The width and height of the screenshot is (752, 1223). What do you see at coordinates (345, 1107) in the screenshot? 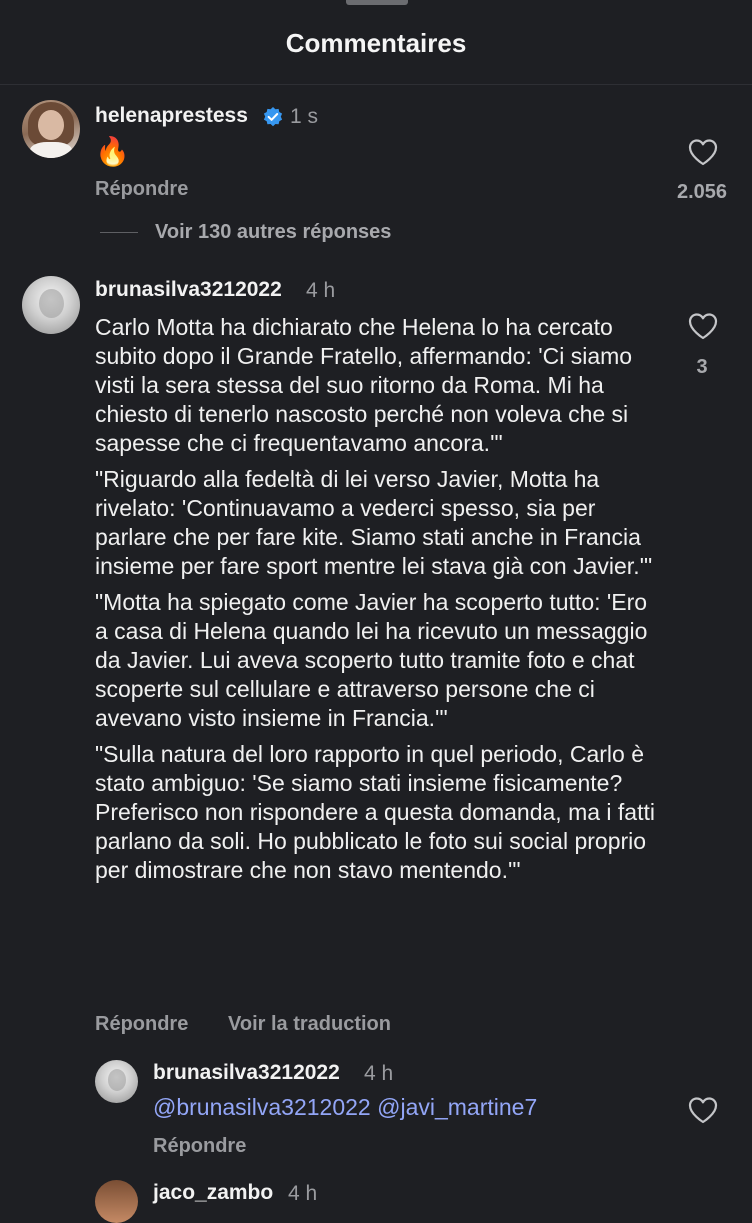
I see `mention-link: @brunasilva3212022 @javi_martine7` at bounding box center [345, 1107].